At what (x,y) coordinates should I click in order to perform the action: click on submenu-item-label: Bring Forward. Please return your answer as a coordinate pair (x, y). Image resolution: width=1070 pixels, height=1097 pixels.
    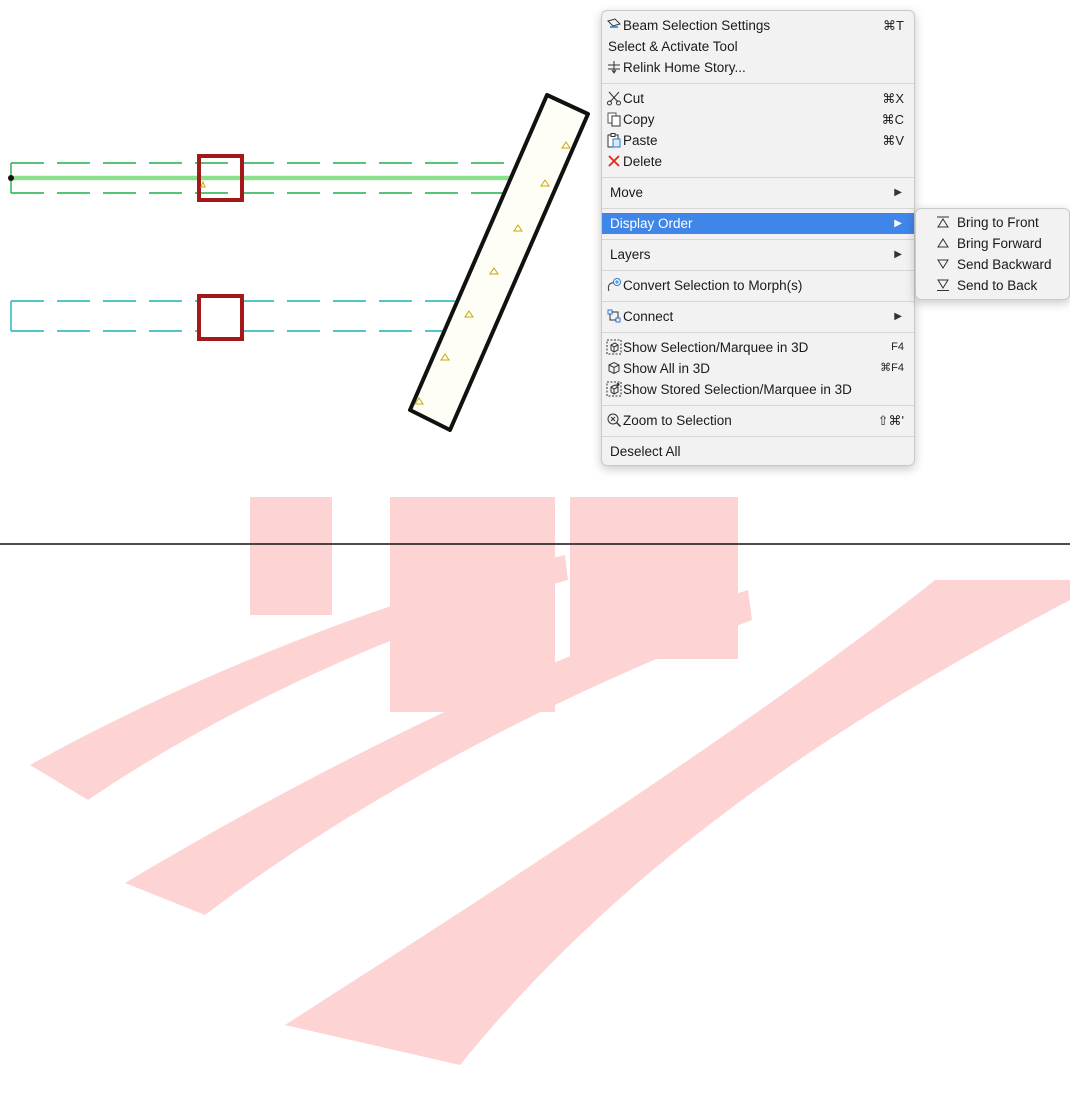
    Looking at the image, I should click on (999, 243).